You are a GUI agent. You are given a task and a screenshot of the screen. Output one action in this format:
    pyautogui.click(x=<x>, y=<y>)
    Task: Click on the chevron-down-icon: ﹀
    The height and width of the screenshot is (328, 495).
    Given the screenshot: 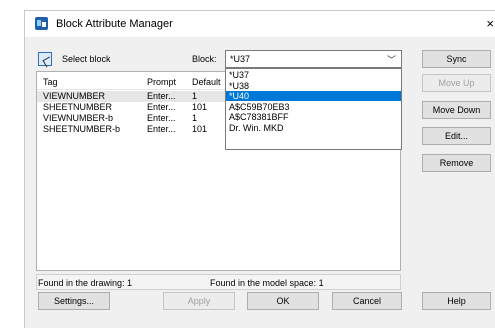 What is the action you would take?
    pyautogui.click(x=391, y=59)
    